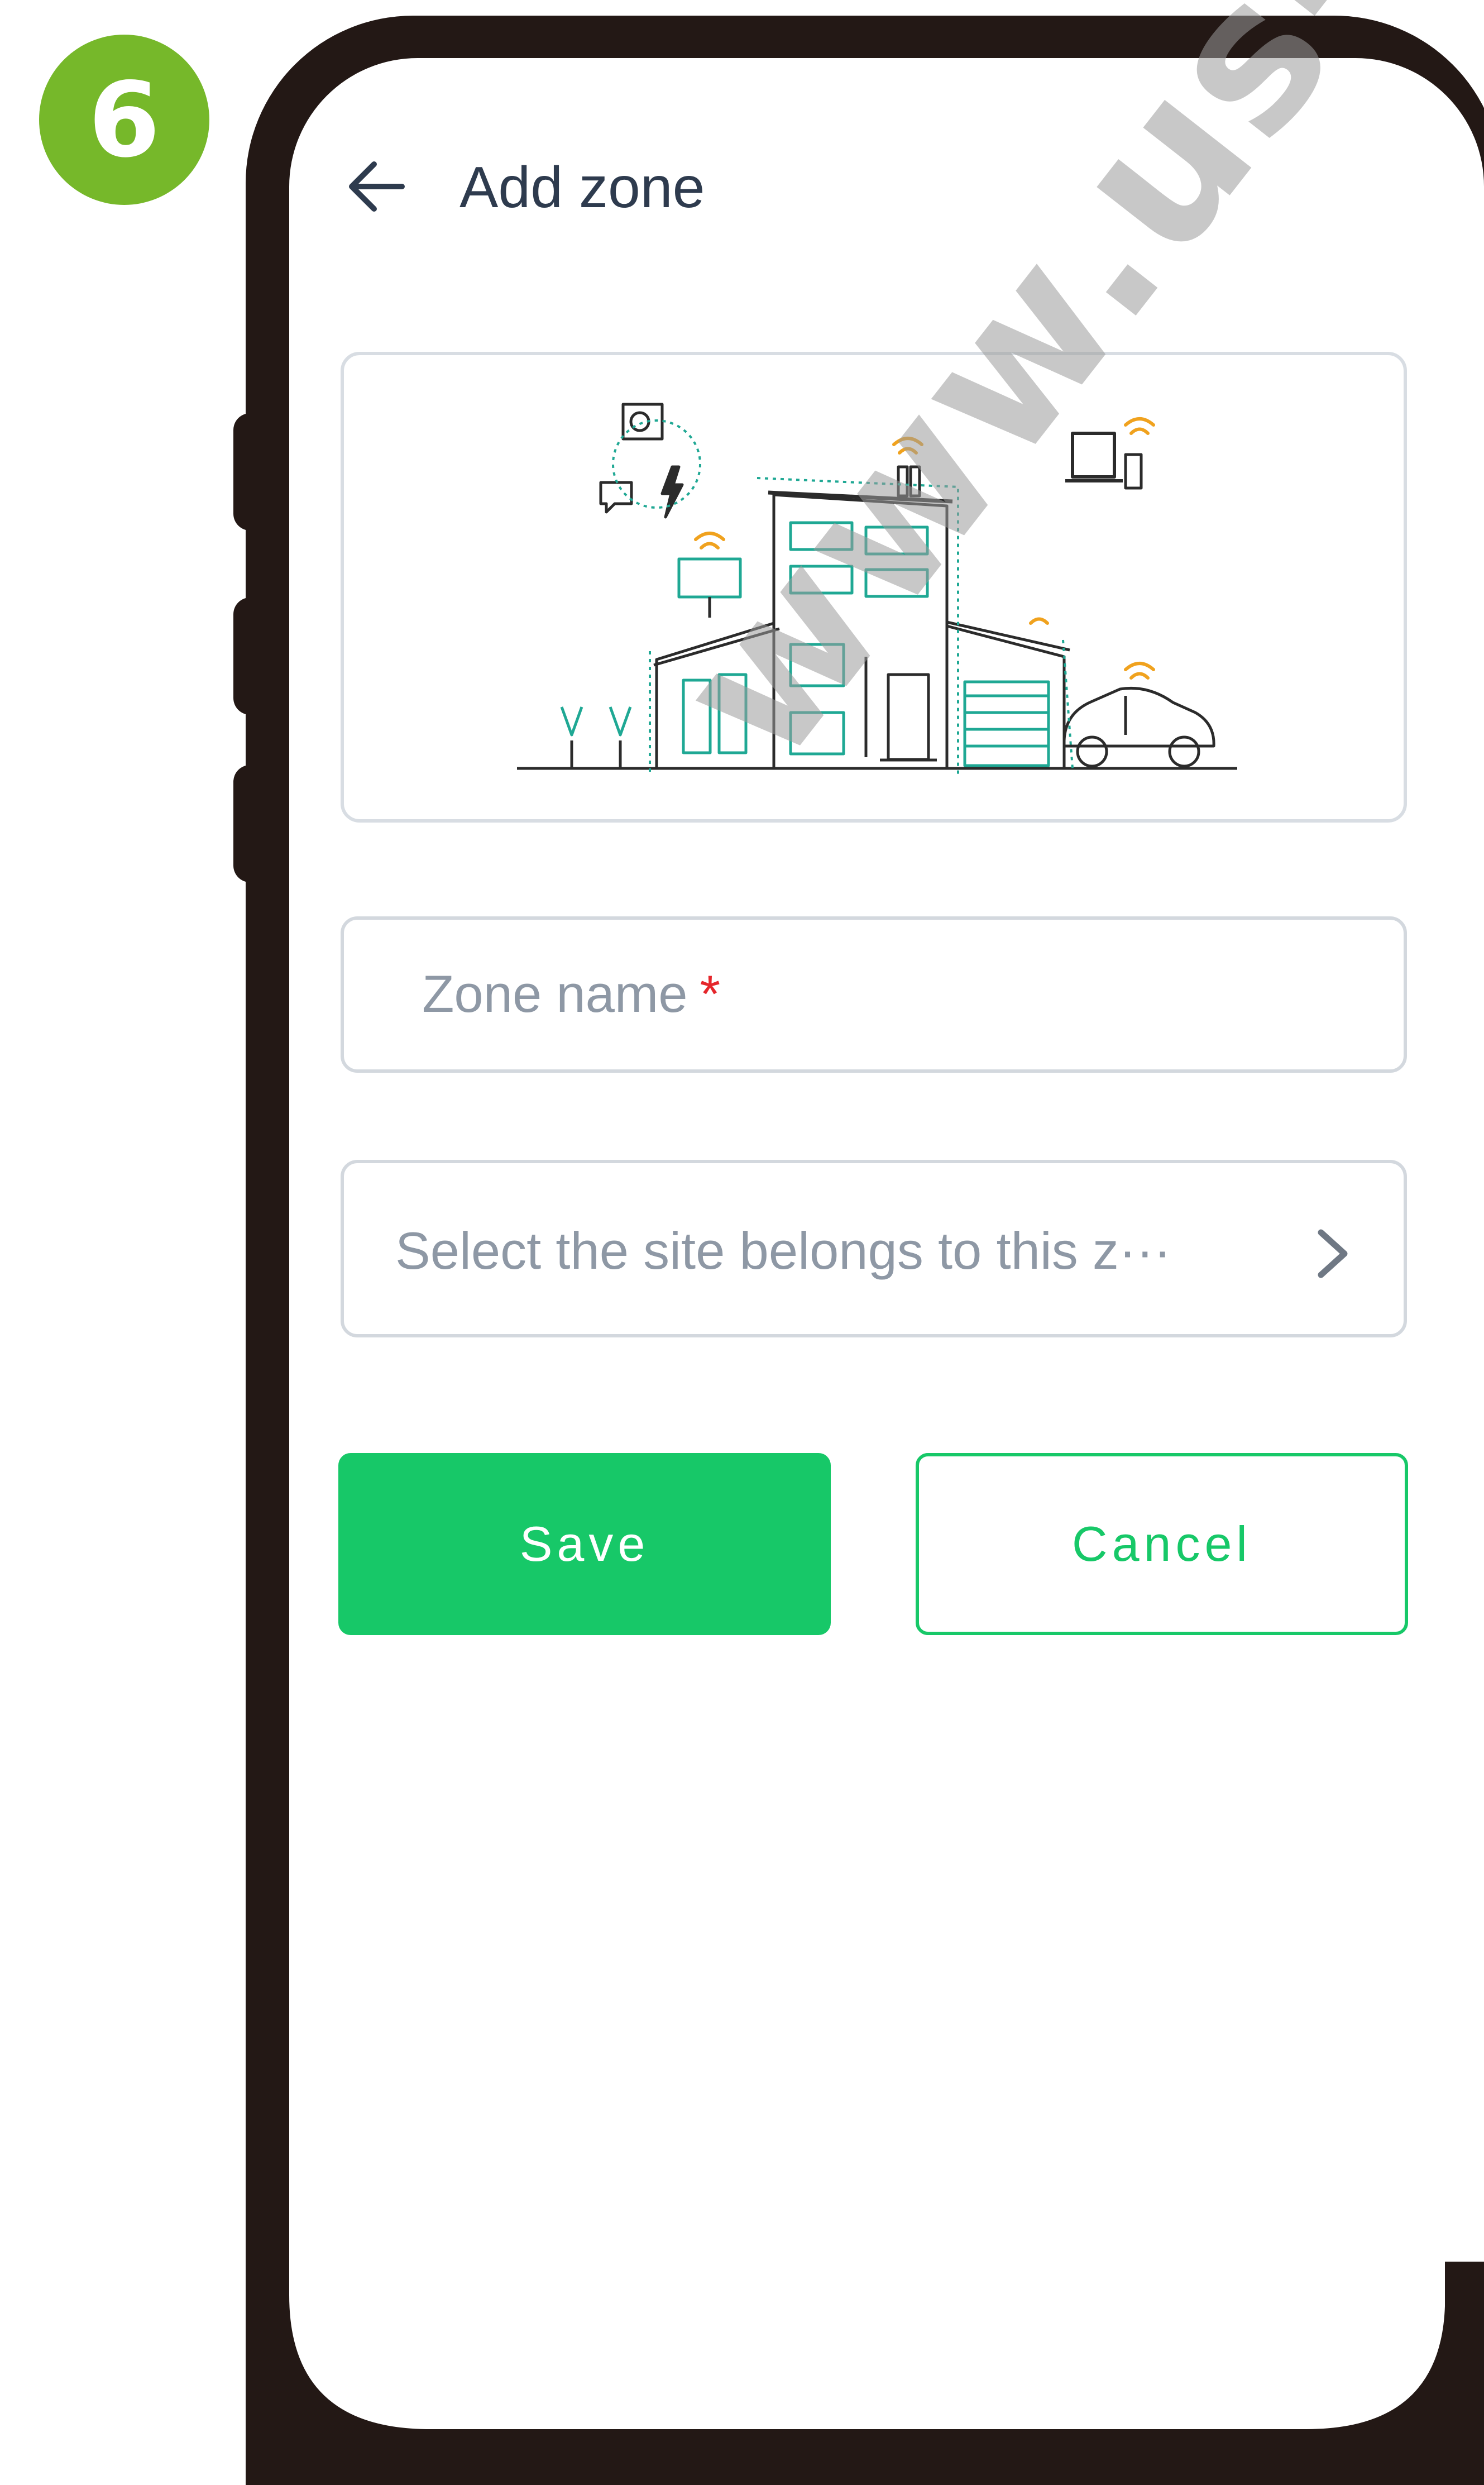 The width and height of the screenshot is (1484, 2485). I want to click on site-select-placeholder: Select the site belongs to this z···, so click(783, 1250).